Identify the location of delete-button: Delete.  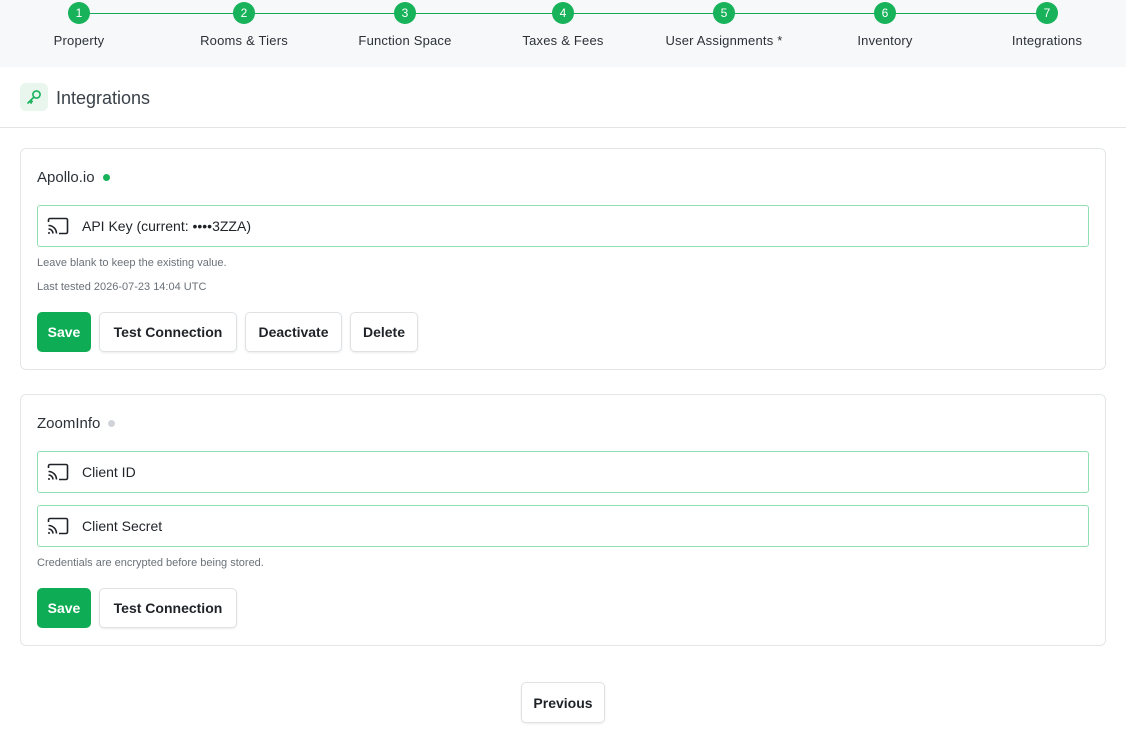
(384, 332).